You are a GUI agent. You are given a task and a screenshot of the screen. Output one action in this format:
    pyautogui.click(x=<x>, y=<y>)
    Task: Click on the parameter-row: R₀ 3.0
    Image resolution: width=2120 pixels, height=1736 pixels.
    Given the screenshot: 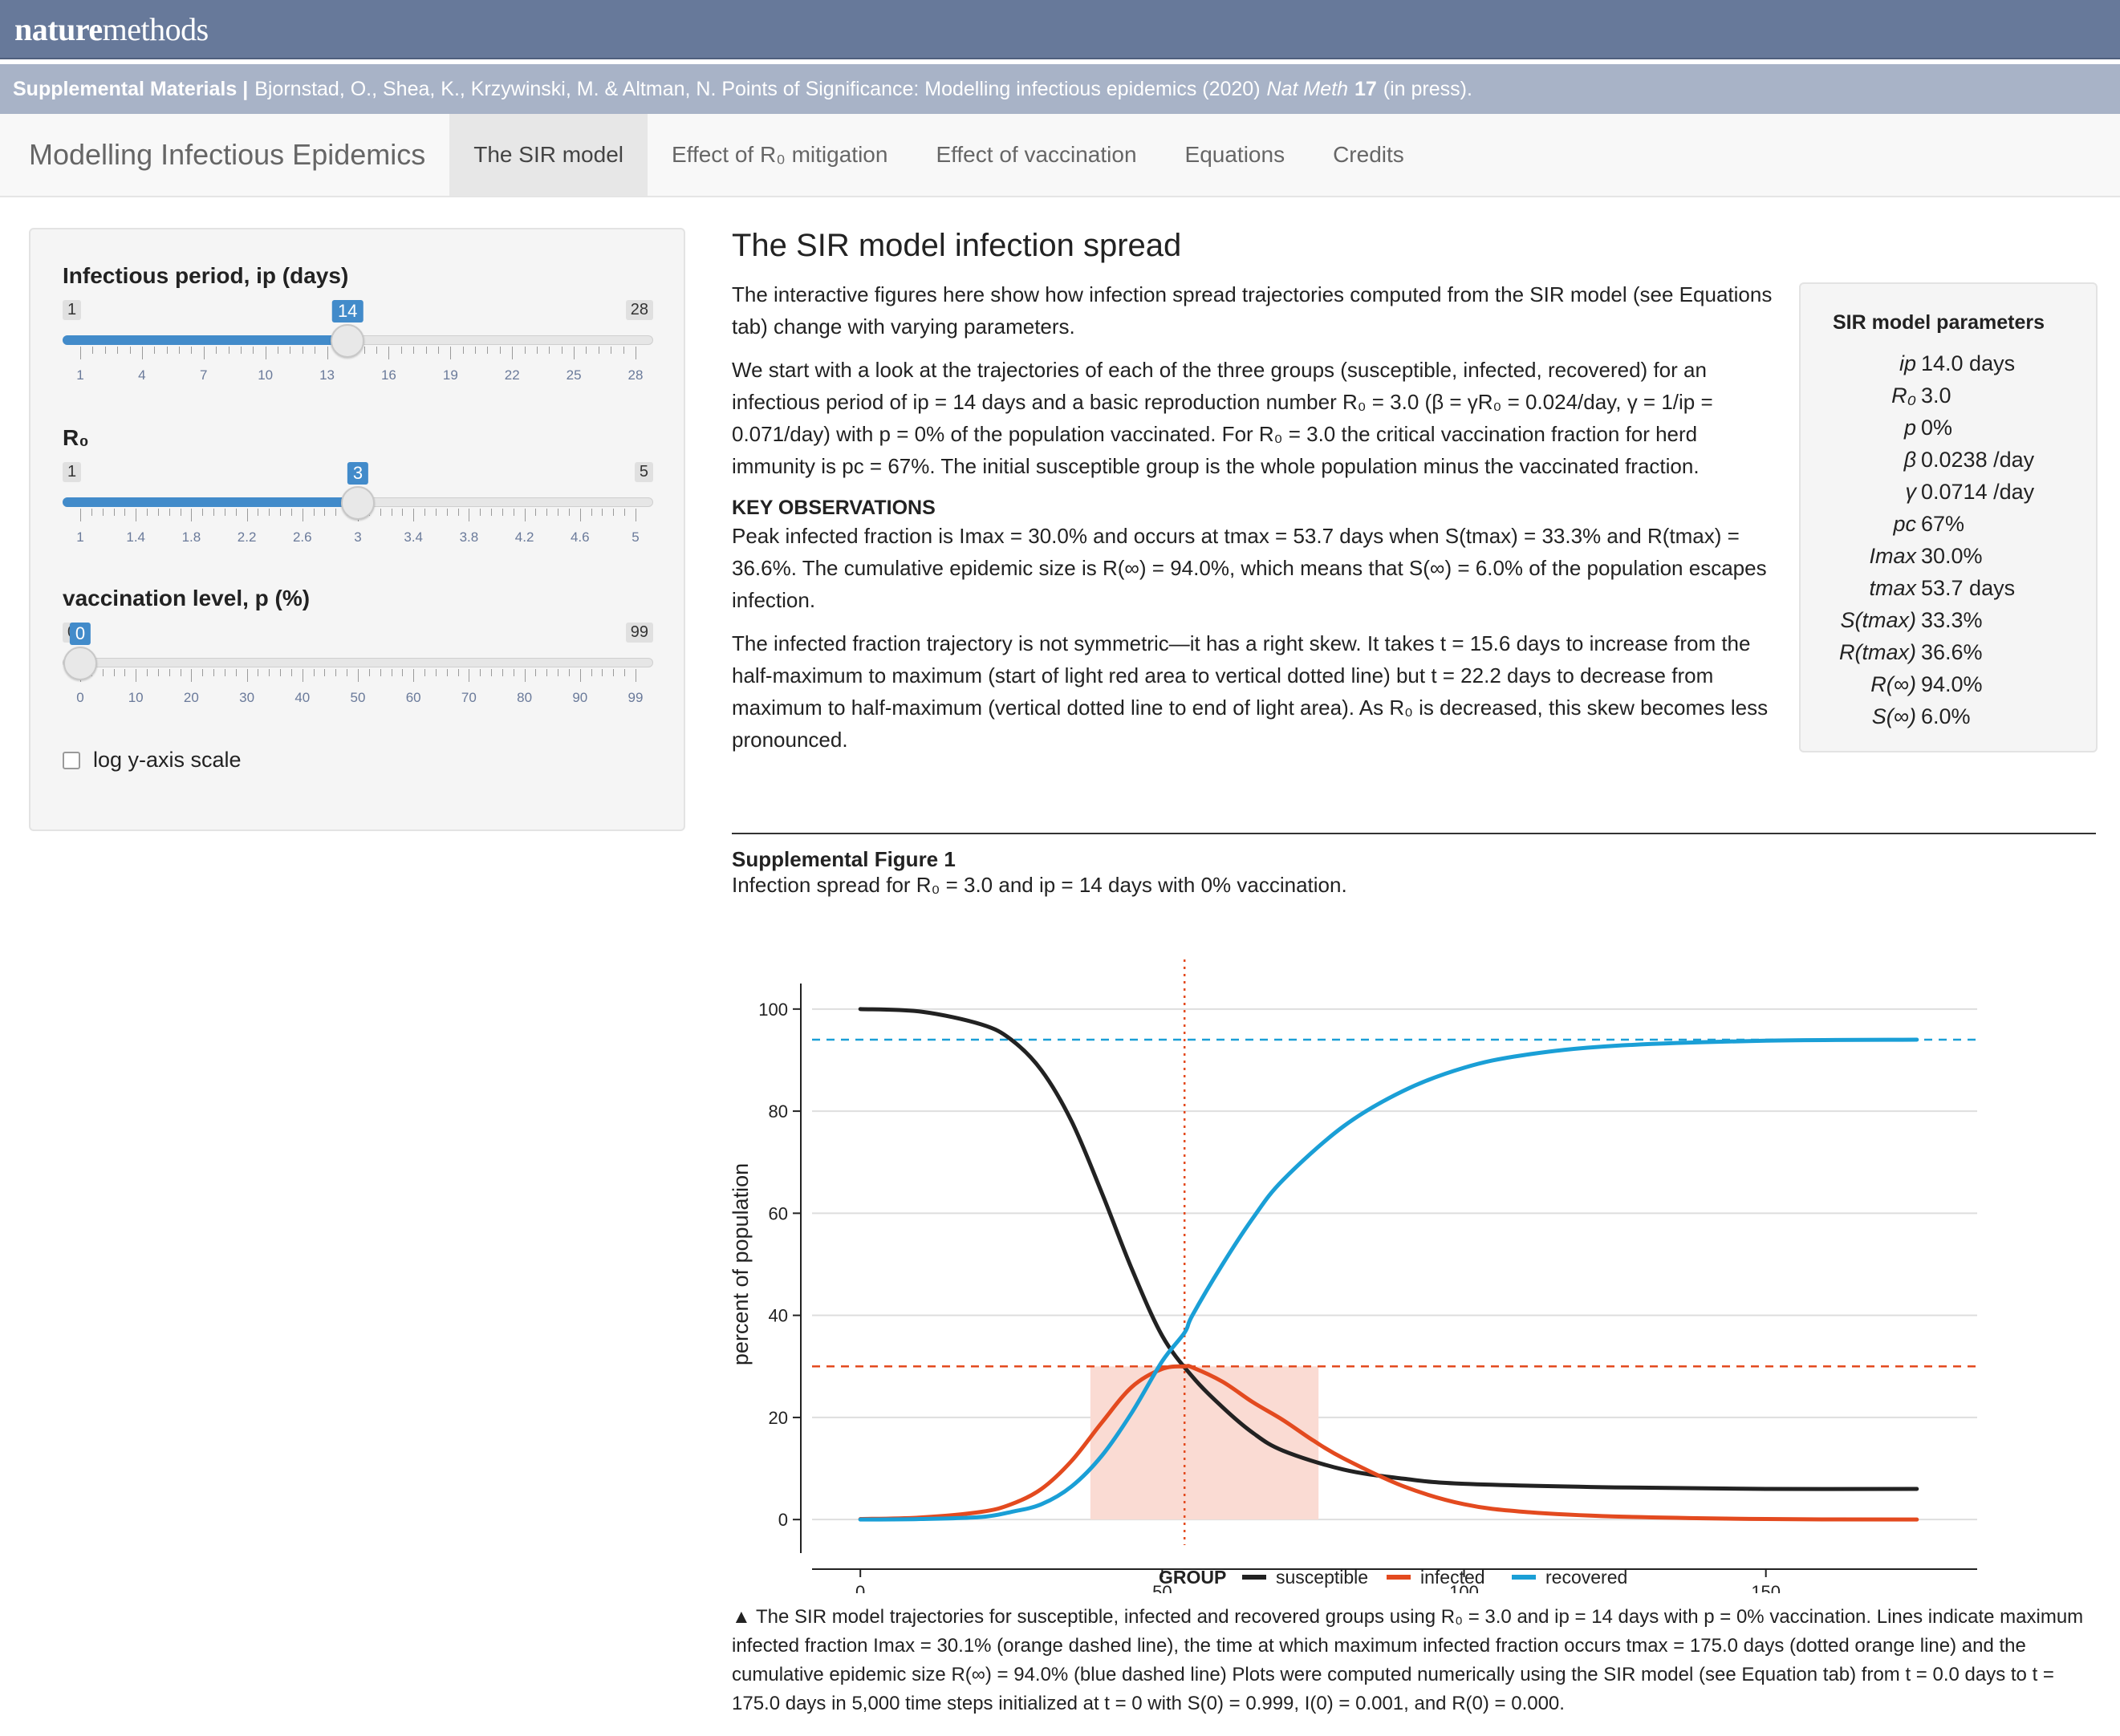 What is the action you would take?
    pyautogui.click(x=1950, y=400)
    